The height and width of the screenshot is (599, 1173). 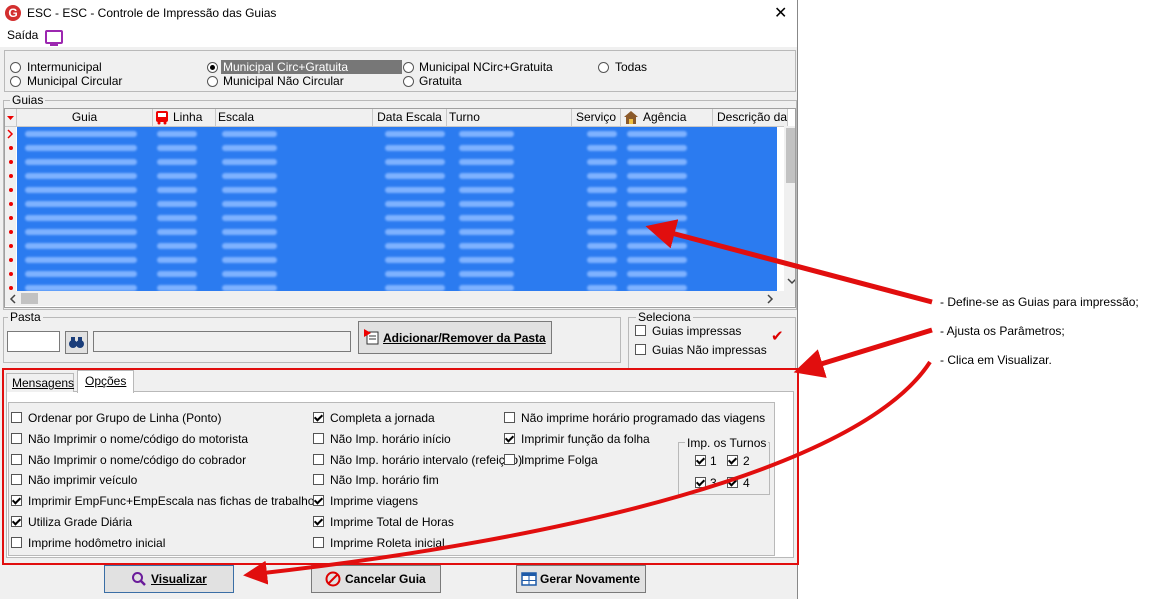 I want to click on annotation-2: - Ajusta os Parâmetros;, so click(x=1002, y=331).